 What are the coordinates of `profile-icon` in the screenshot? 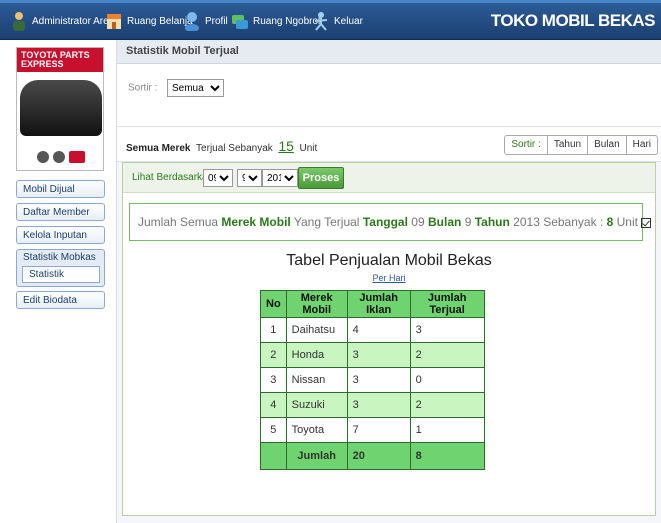 It's located at (192, 21).